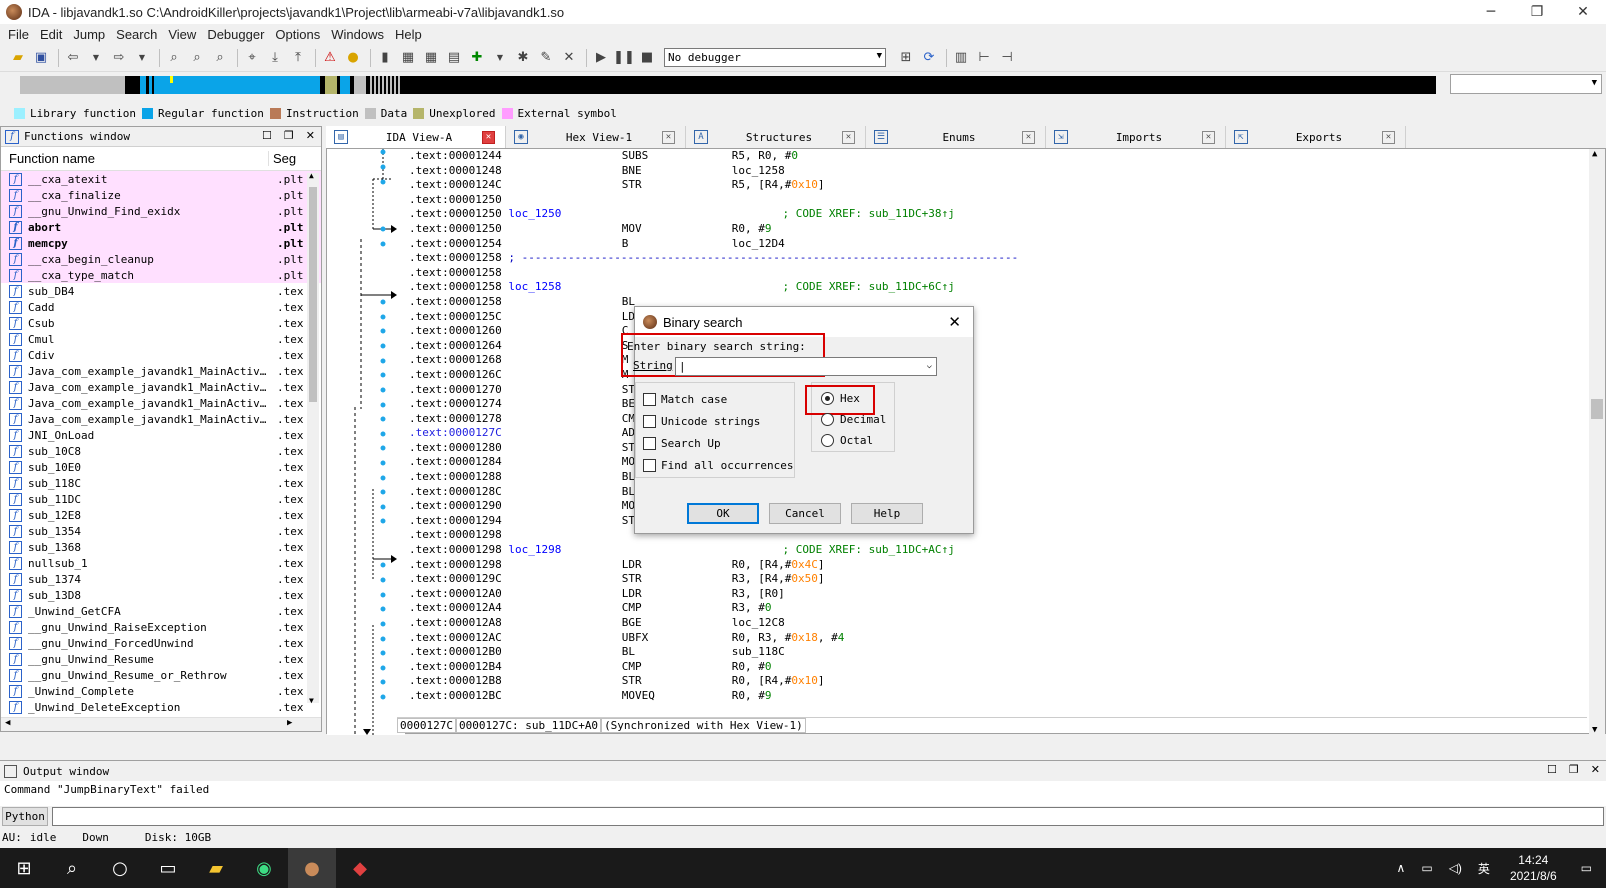 The height and width of the screenshot is (888, 1606). I want to click on listing-line: .text:00001264 S, so click(989, 346).